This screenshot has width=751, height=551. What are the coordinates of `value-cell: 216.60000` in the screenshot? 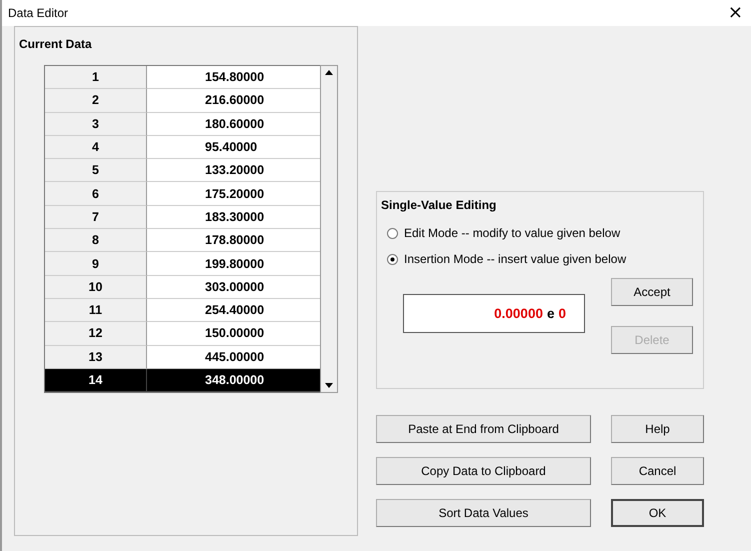 It's located at (233, 101).